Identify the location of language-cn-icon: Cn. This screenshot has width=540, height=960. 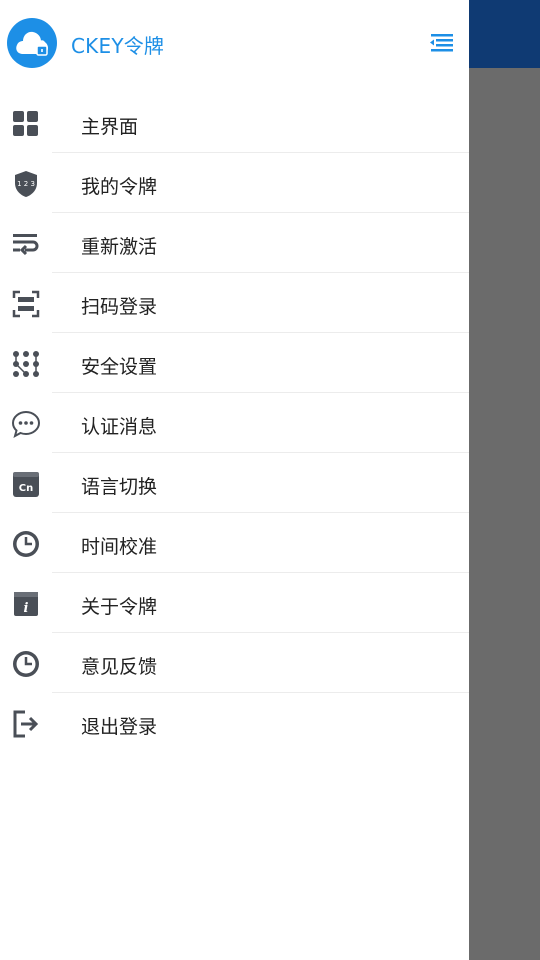
(26, 484).